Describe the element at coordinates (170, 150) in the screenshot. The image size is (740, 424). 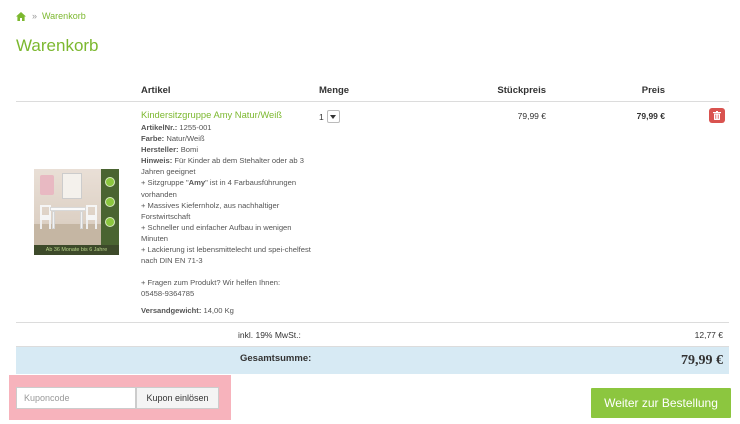
I see `product-maker: Hersteller: Bomi` at that location.